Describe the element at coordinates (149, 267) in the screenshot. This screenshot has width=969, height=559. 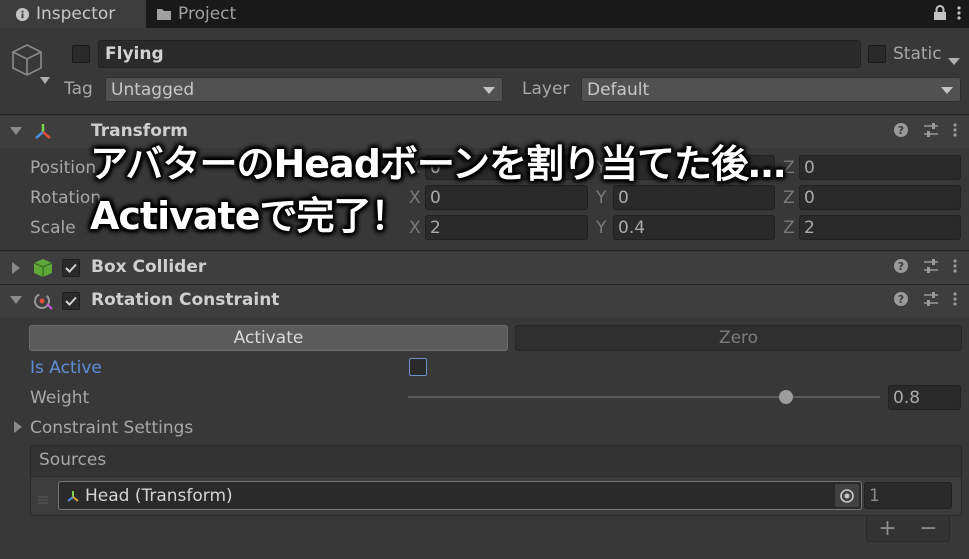
I see `box-collider-title: Box Collider` at that location.